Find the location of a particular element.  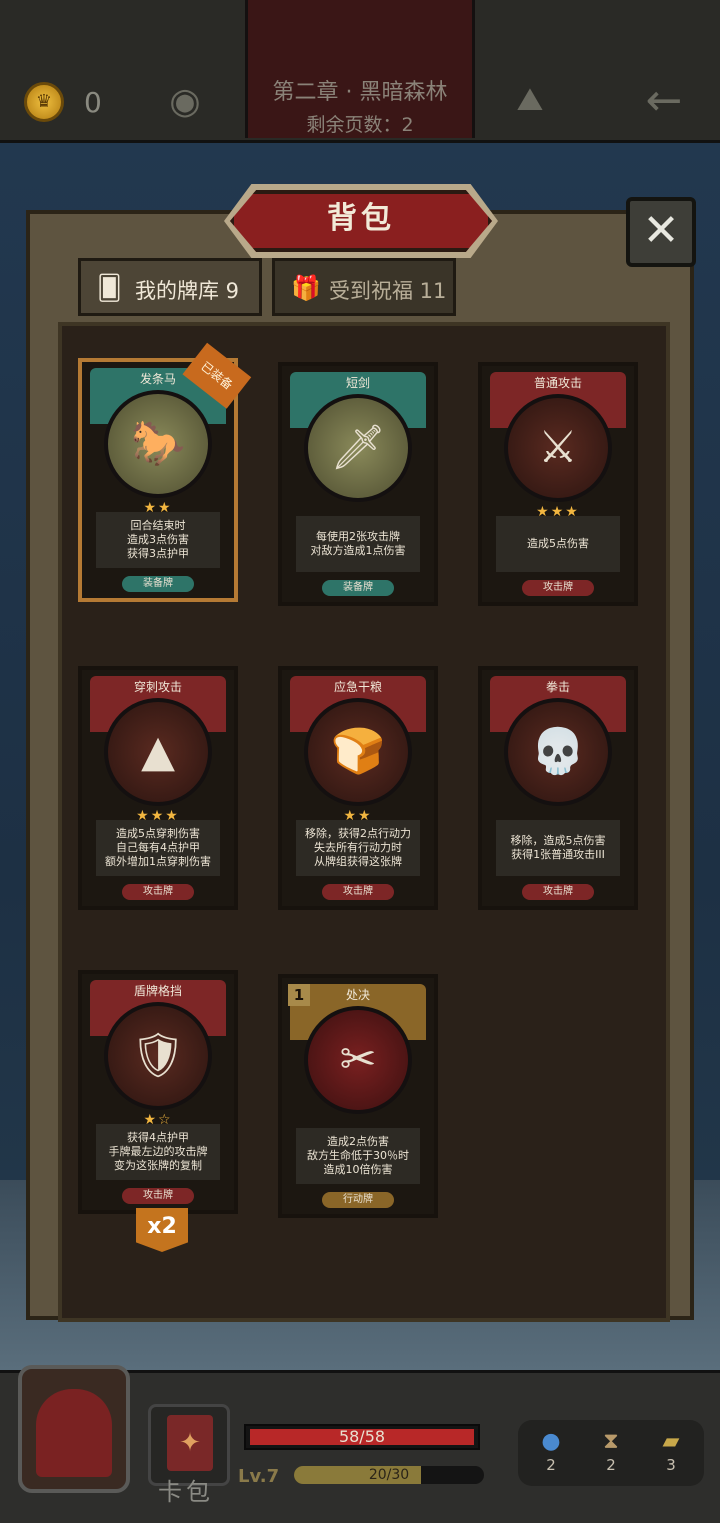

card-description: 获得4点护甲 手牌最左边的攻击牌 变为这张牌的复制 is located at coordinates (158, 1152).